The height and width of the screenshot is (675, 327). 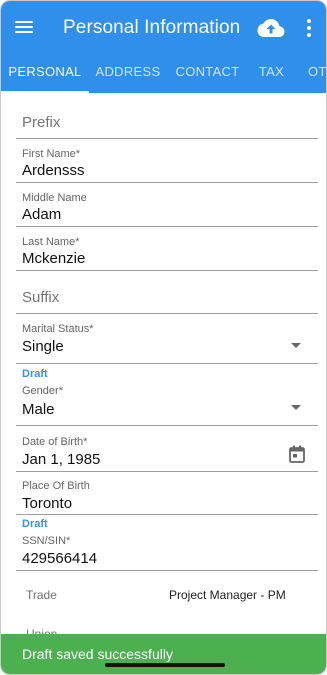 I want to click on date-of-birth-value: Jan 1, 1985, so click(x=61, y=459).